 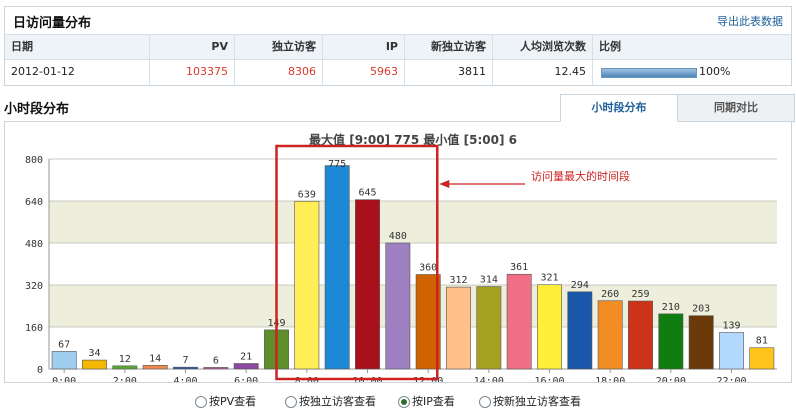 What do you see at coordinates (52, 23) in the screenshot?
I see `daily-title: 日访问量分布` at bounding box center [52, 23].